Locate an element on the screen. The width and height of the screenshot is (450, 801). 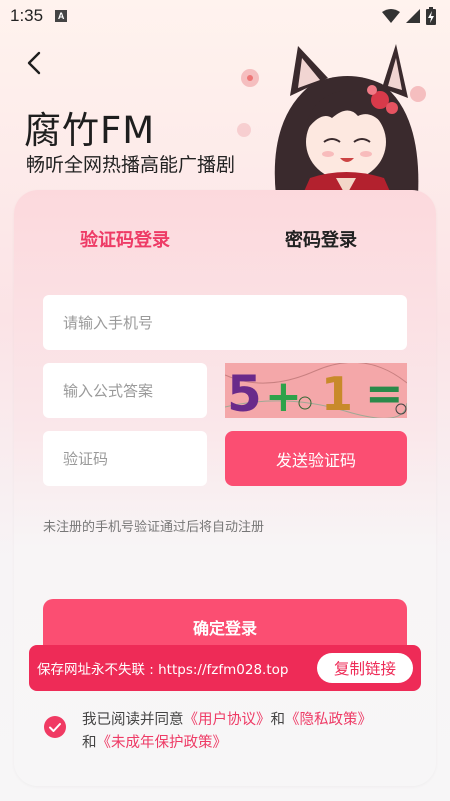
formula-answer-input: 输入公式答案 is located at coordinates (125, 390).